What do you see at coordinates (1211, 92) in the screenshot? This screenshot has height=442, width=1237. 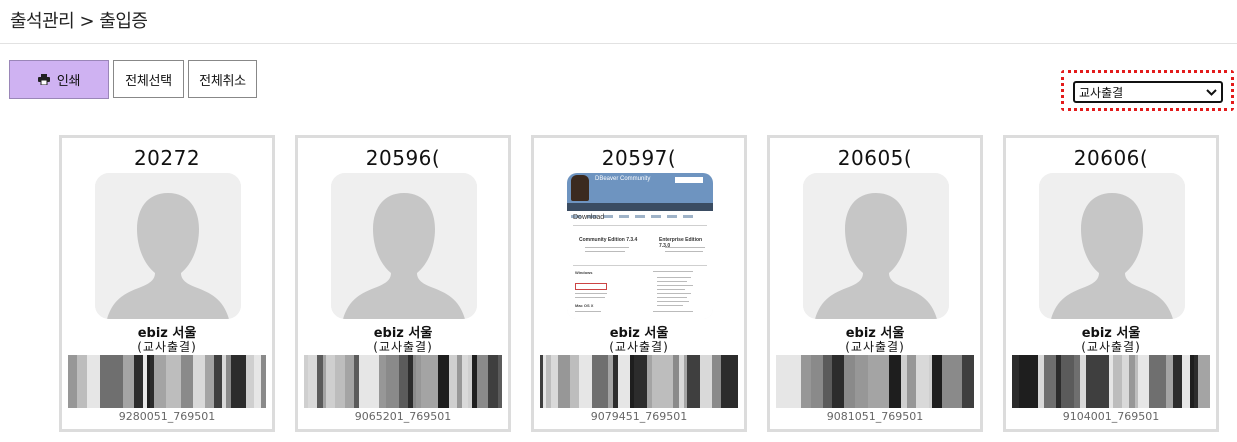 I see `chevron-down-icon` at bounding box center [1211, 92].